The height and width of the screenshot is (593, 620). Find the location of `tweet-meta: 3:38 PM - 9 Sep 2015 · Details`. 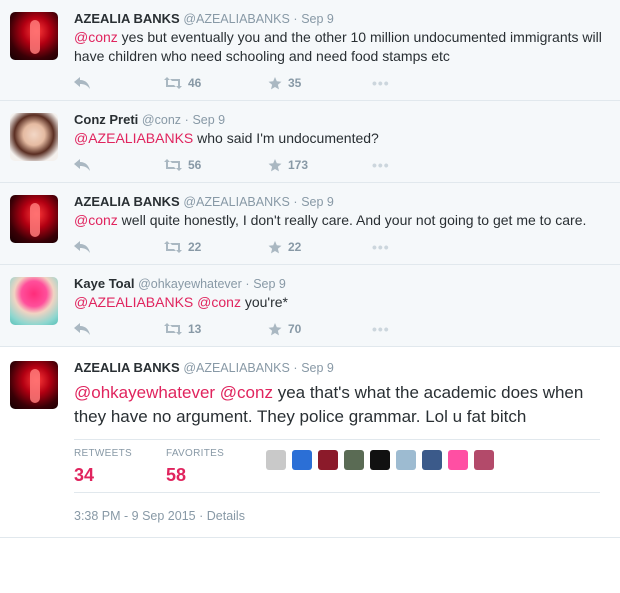

tweet-meta: 3:38 PM - 9 Sep 2015 · Details is located at coordinates (342, 515).